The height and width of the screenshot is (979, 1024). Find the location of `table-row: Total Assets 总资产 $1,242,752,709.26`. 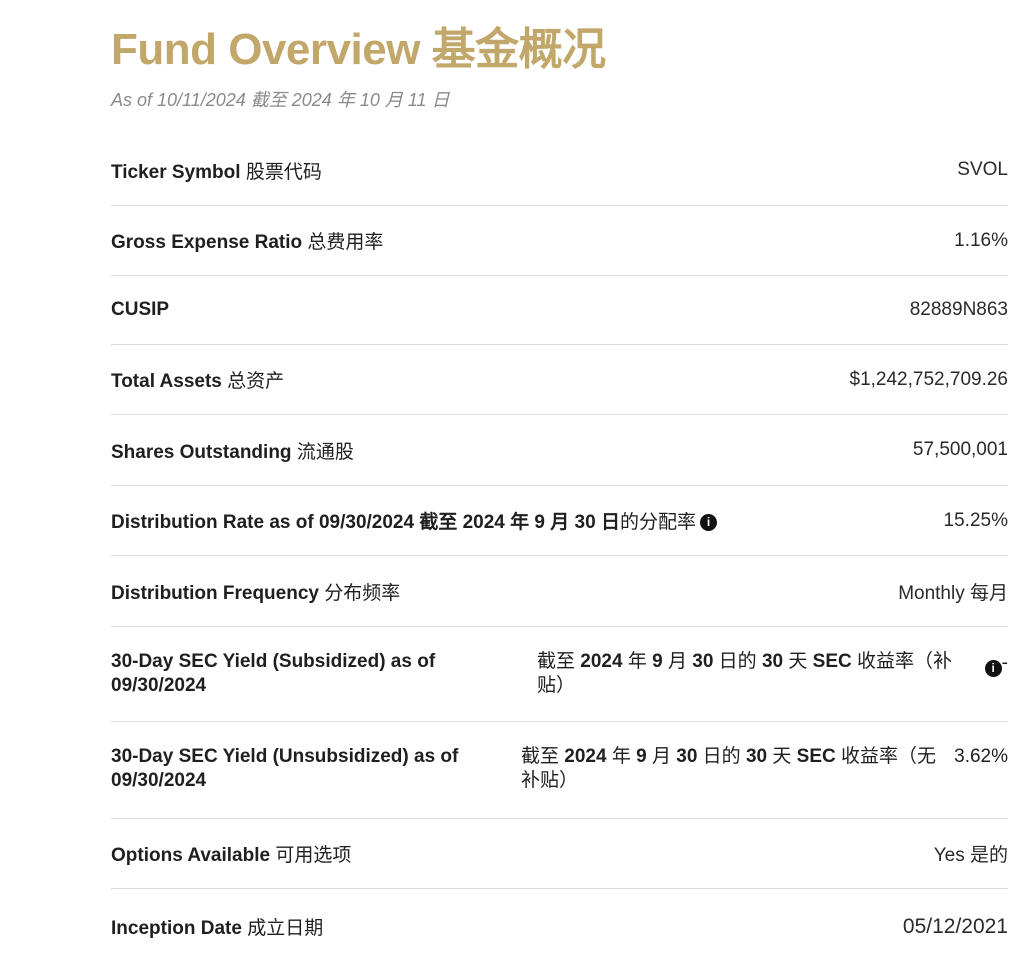

table-row: Total Assets 总资产 $1,242,752,709.26 is located at coordinates (559, 380).